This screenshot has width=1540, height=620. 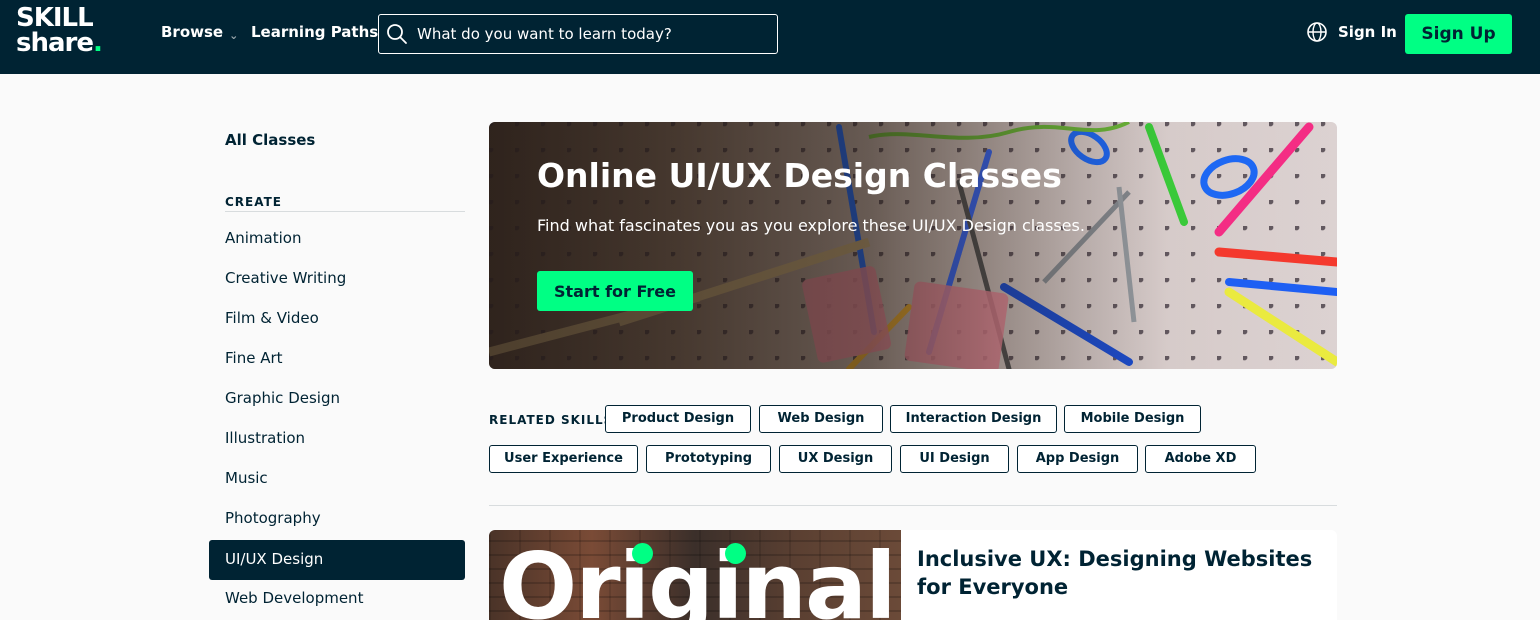 I want to click on skill-chip-web-design: Web Design, so click(x=821, y=419).